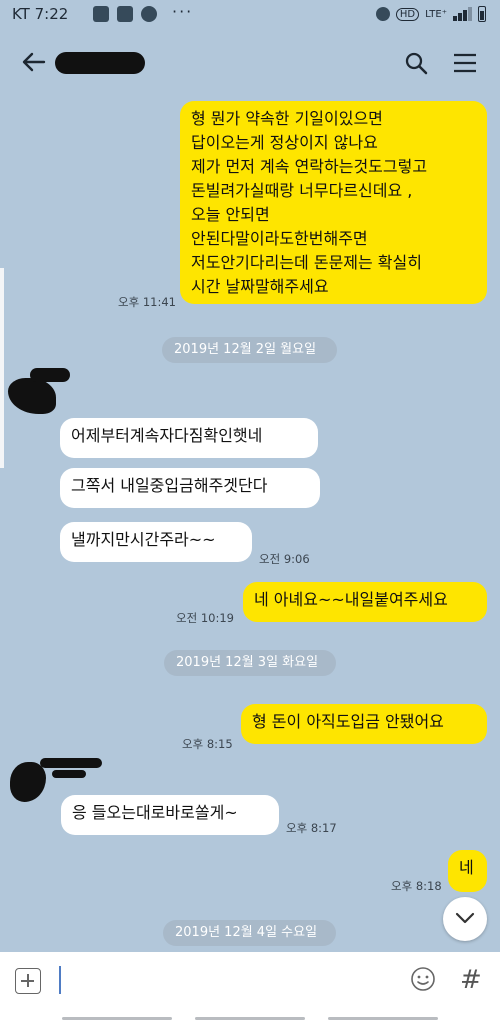 This screenshot has height=1028, width=500. I want to click on alarm-icon, so click(382, 14).